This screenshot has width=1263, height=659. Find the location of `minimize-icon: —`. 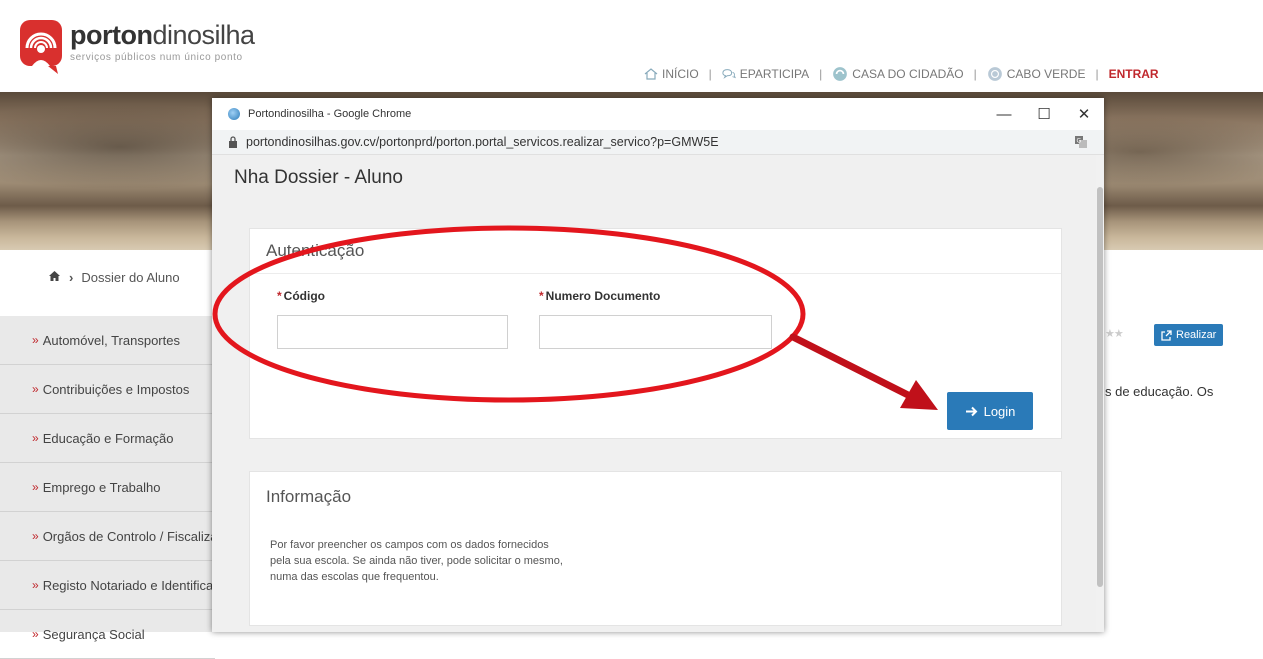

minimize-icon: — is located at coordinates (1004, 114).